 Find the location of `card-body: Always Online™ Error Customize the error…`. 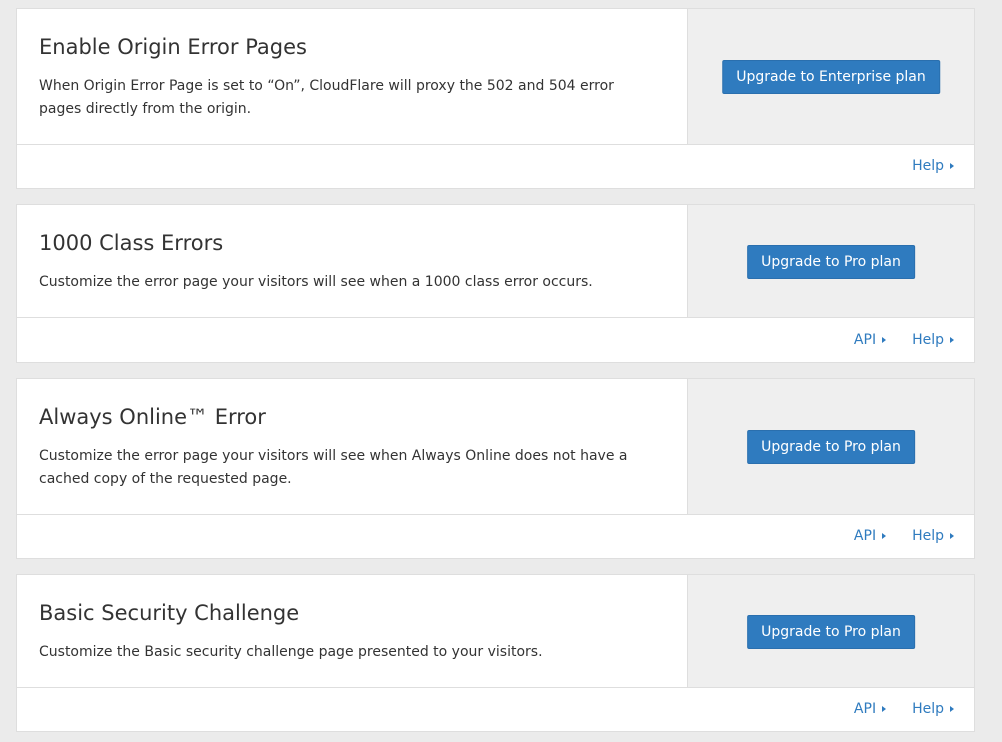

card-body: Always Online™ Error Customize the error… is located at coordinates (352, 446).